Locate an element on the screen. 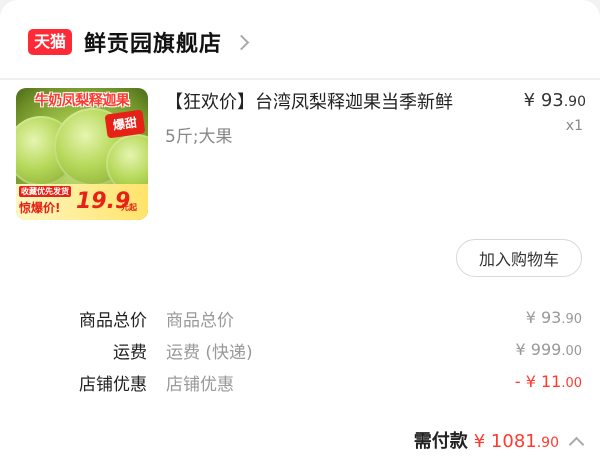 The width and height of the screenshot is (600, 471). image-tag: 收藏优先发货 is located at coordinates (45, 191).